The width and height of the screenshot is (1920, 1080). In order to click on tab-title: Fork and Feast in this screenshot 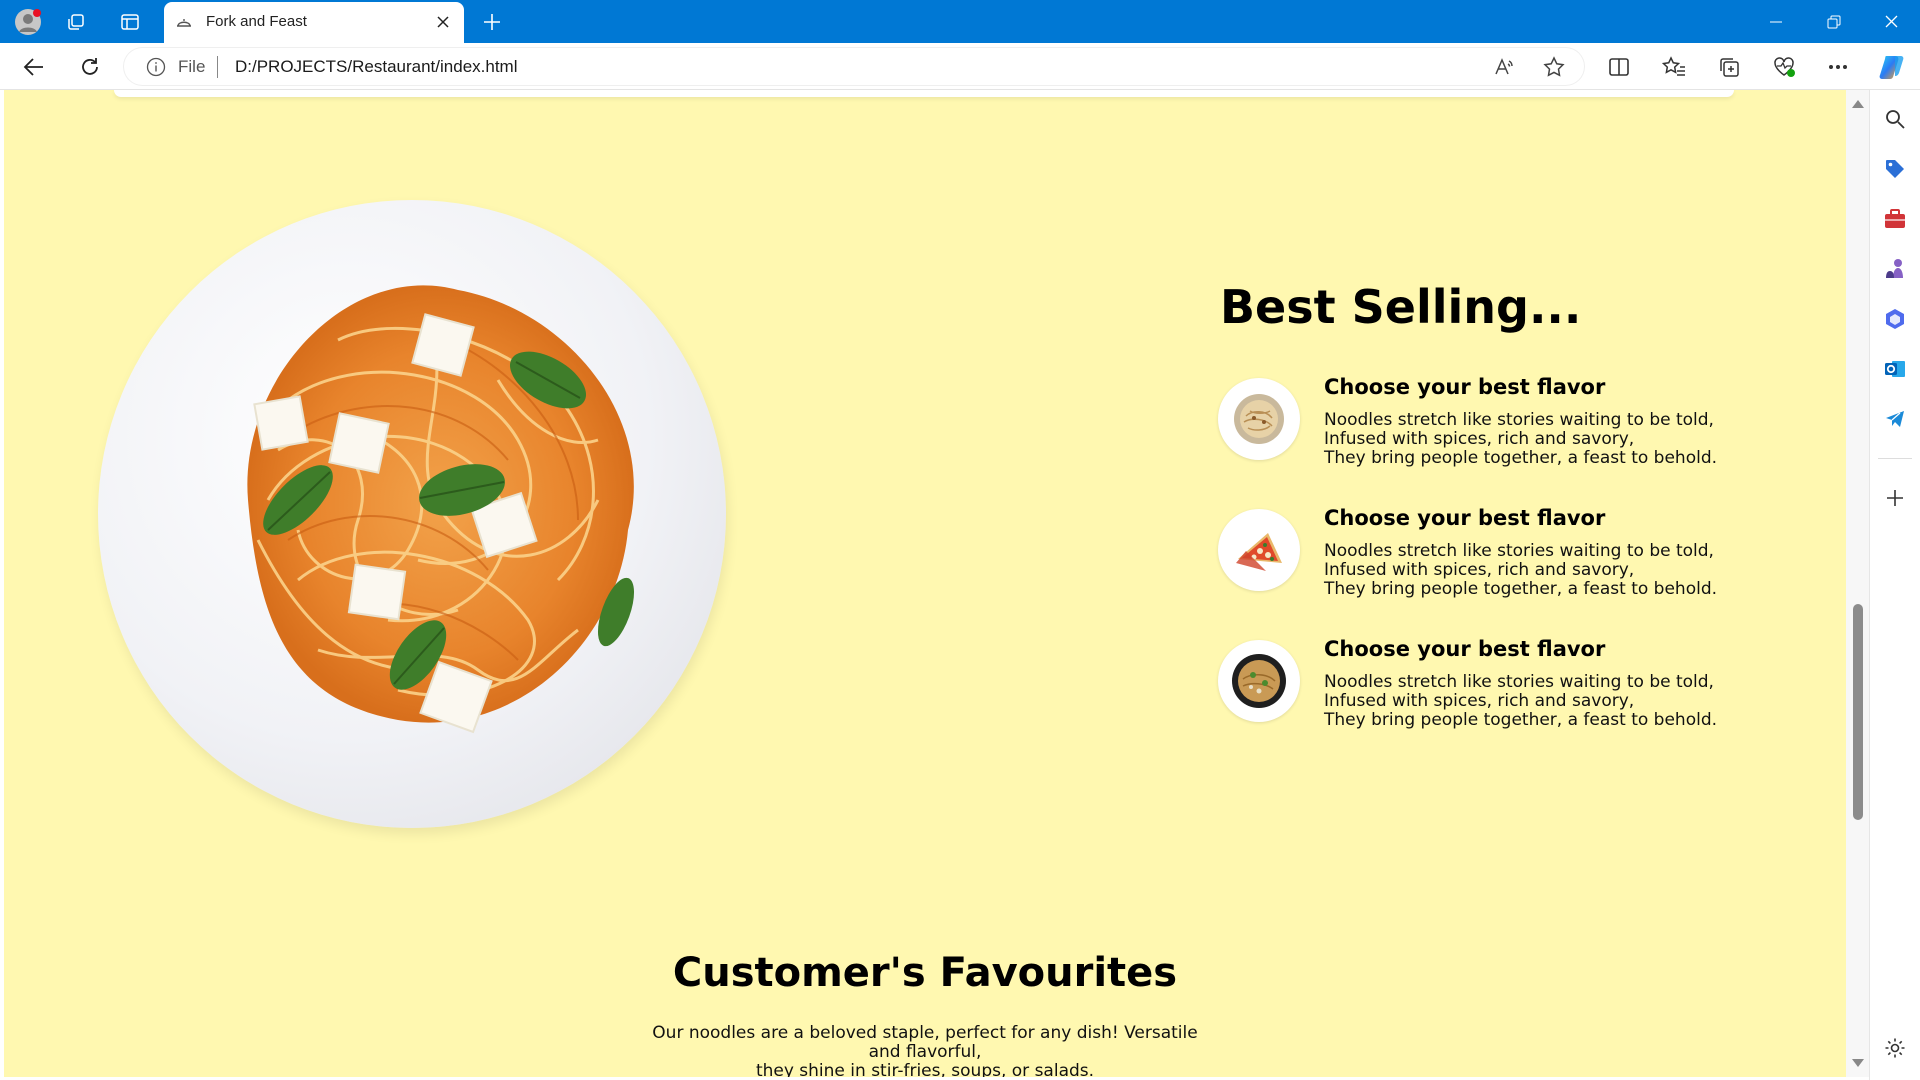, I will do `click(256, 21)`.